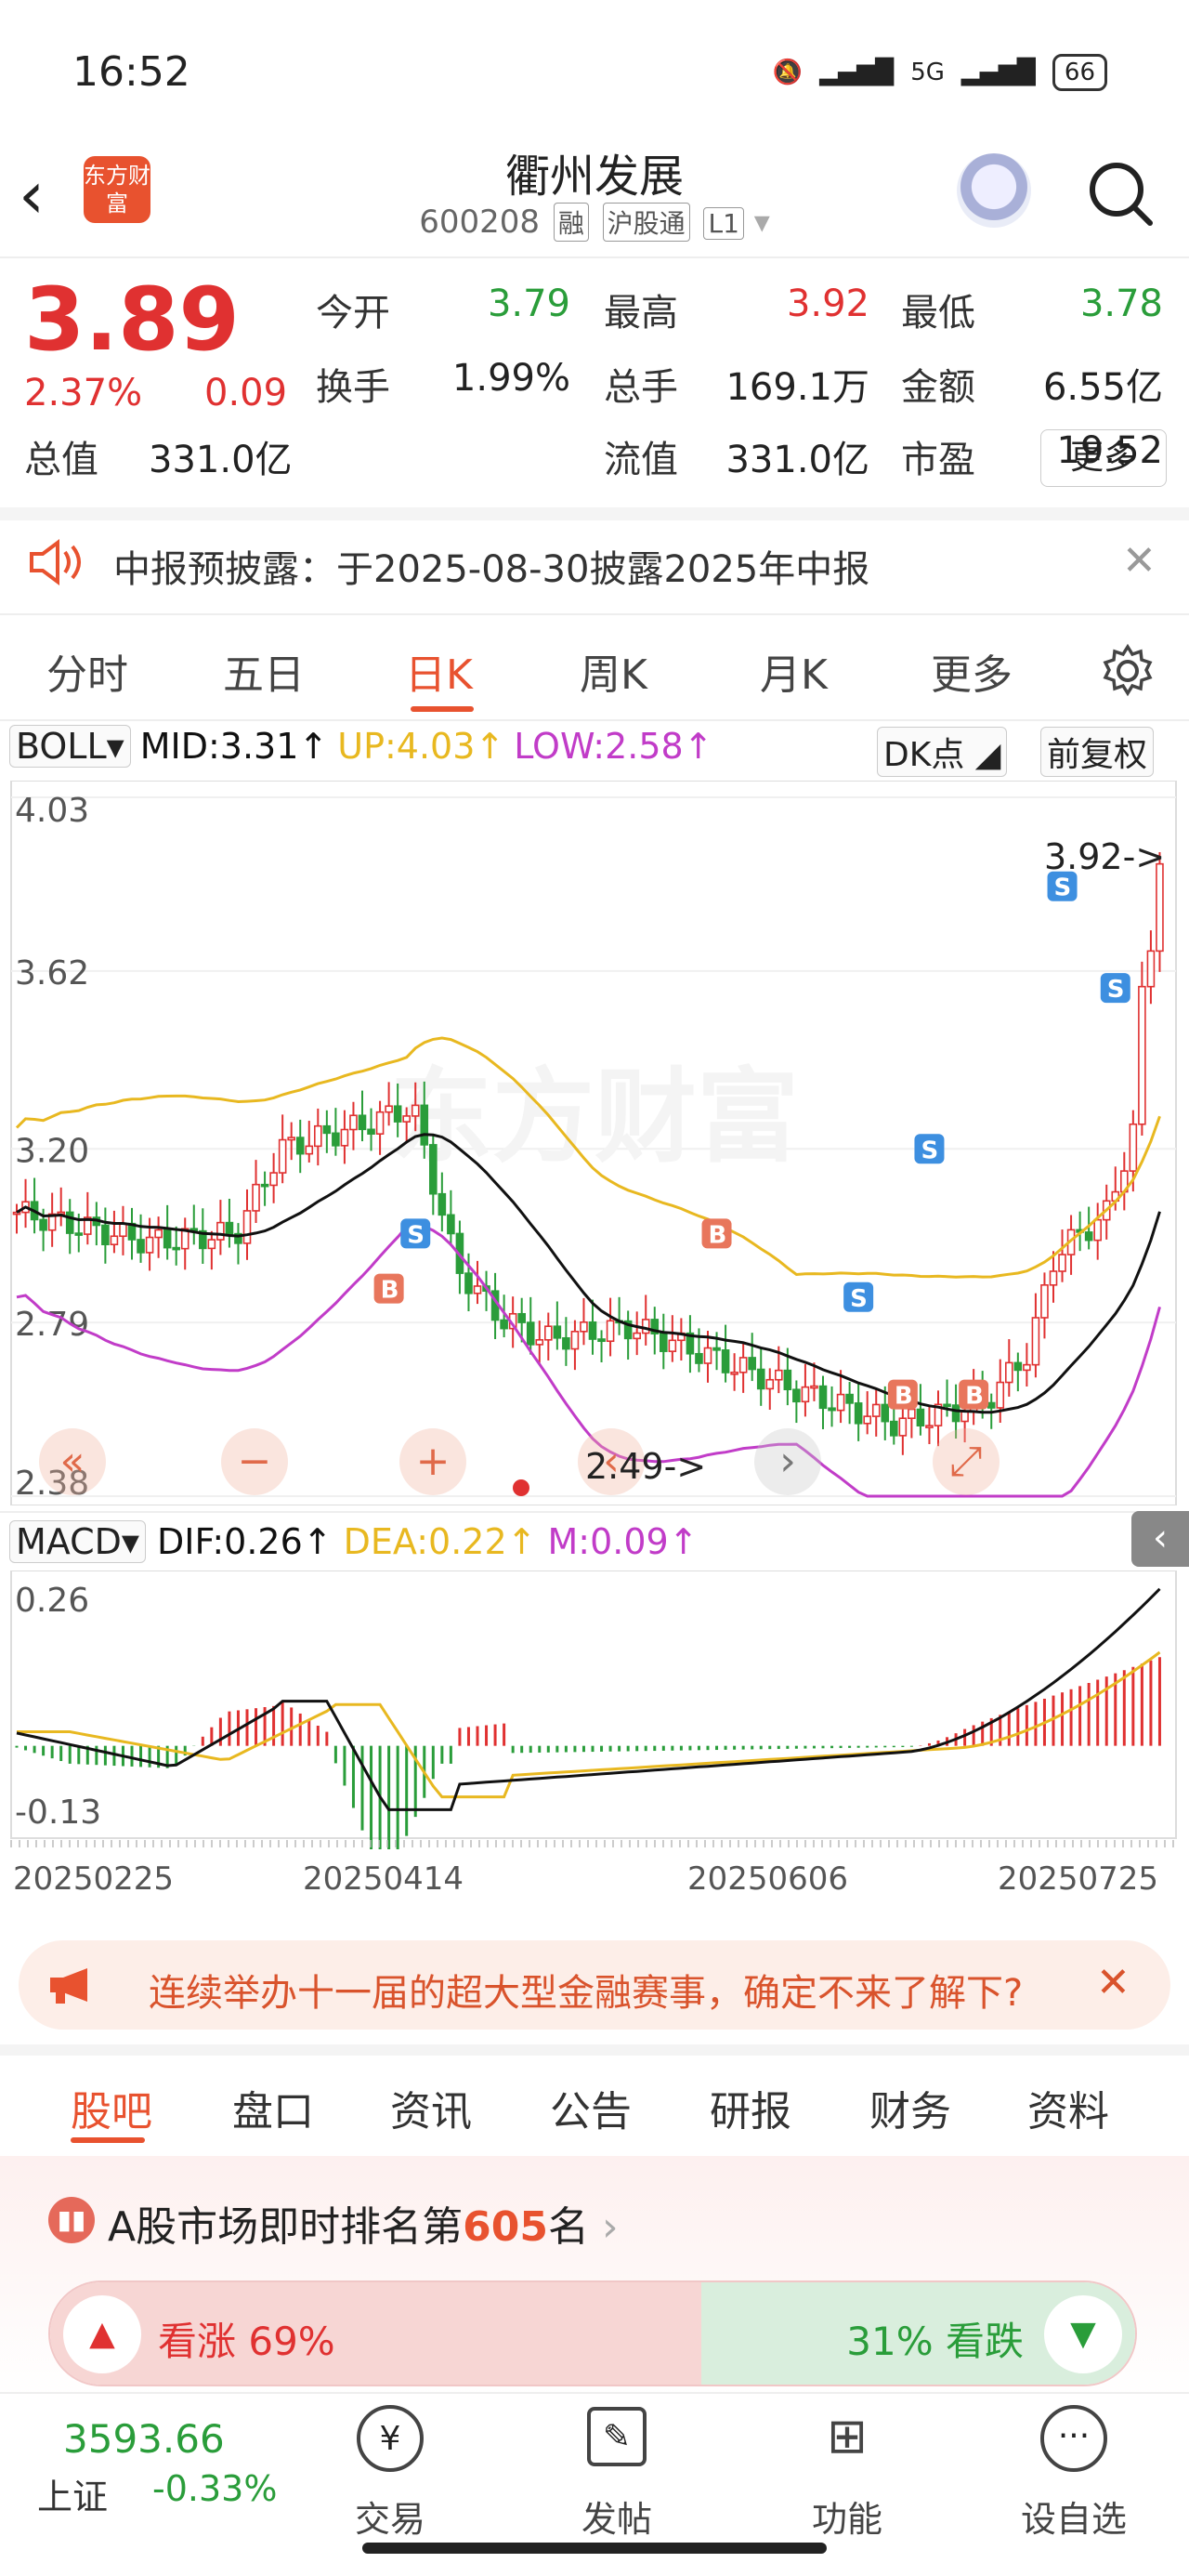 The height and width of the screenshot is (2576, 1189). Describe the element at coordinates (1128, 671) in the screenshot. I see `settings-gear-icon` at that location.